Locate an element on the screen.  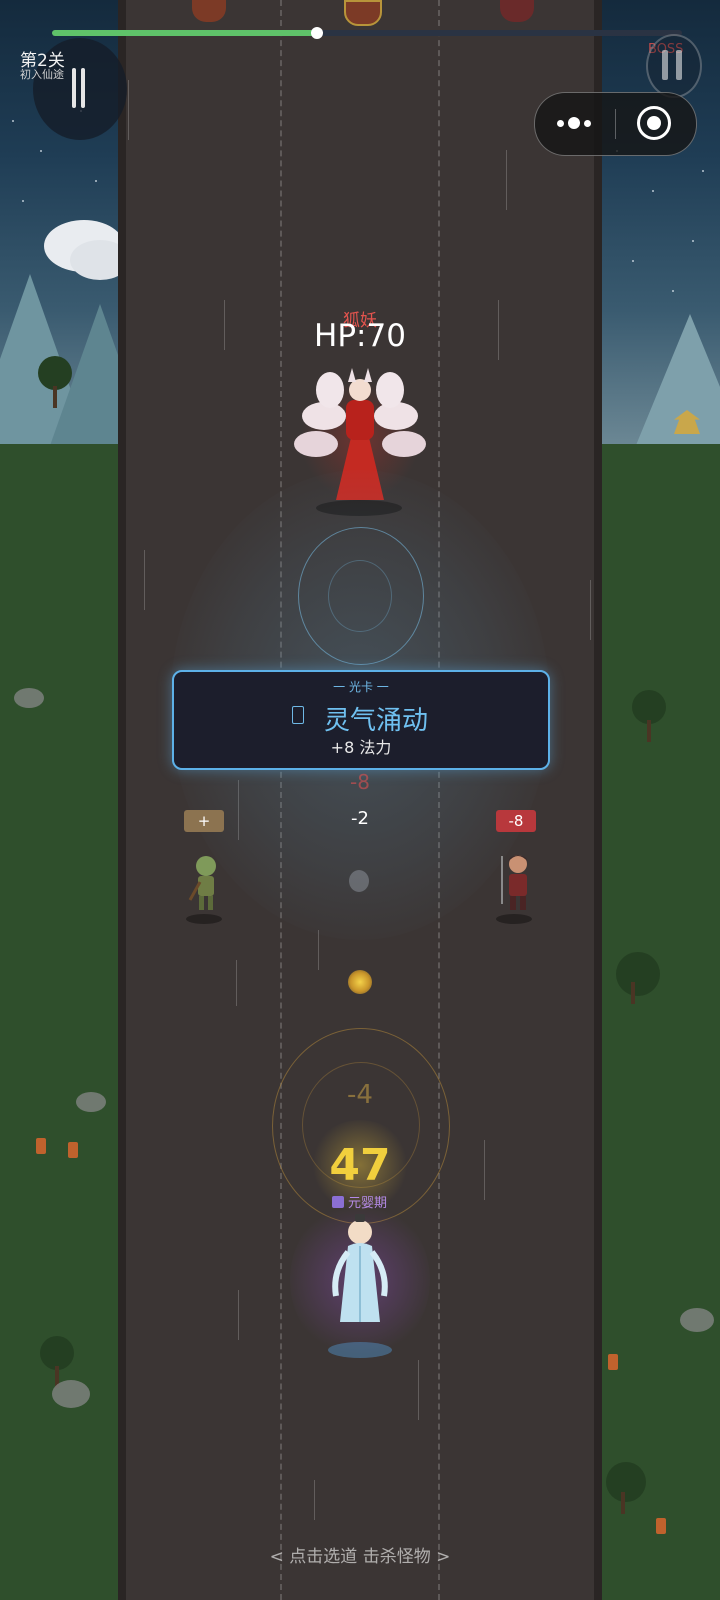
floating-damage: -8 is located at coordinates (360, 782).